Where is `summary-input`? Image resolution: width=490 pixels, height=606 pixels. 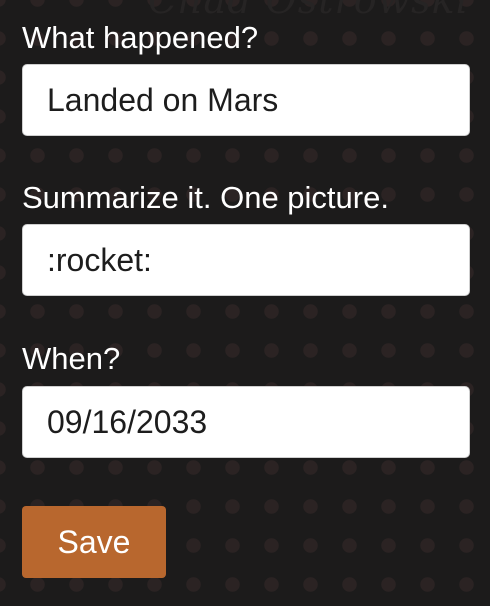
summary-input is located at coordinates (246, 260).